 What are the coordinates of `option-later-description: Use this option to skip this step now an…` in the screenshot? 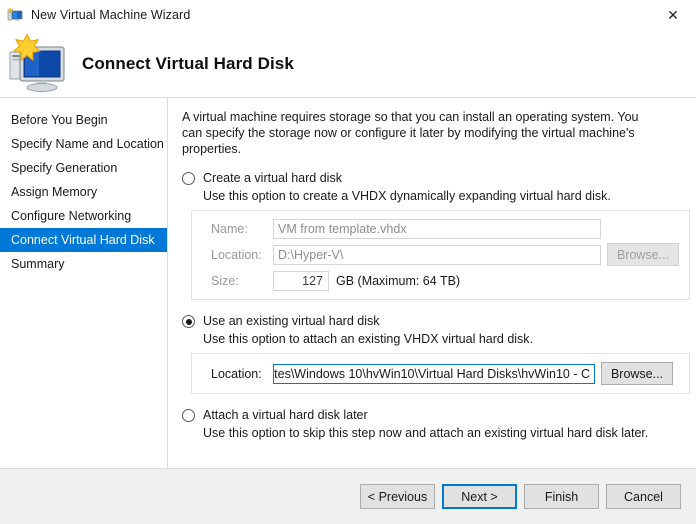 It's located at (426, 433).